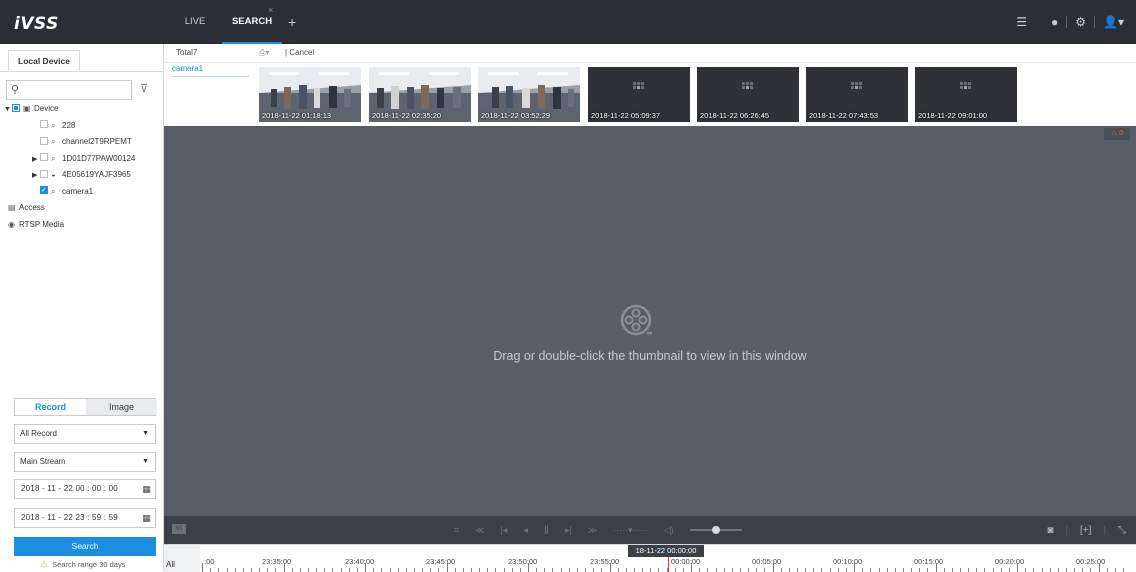 This screenshot has width=1136, height=572. What do you see at coordinates (44, 61) in the screenshot?
I see `tab-local-device: Local Device` at bounding box center [44, 61].